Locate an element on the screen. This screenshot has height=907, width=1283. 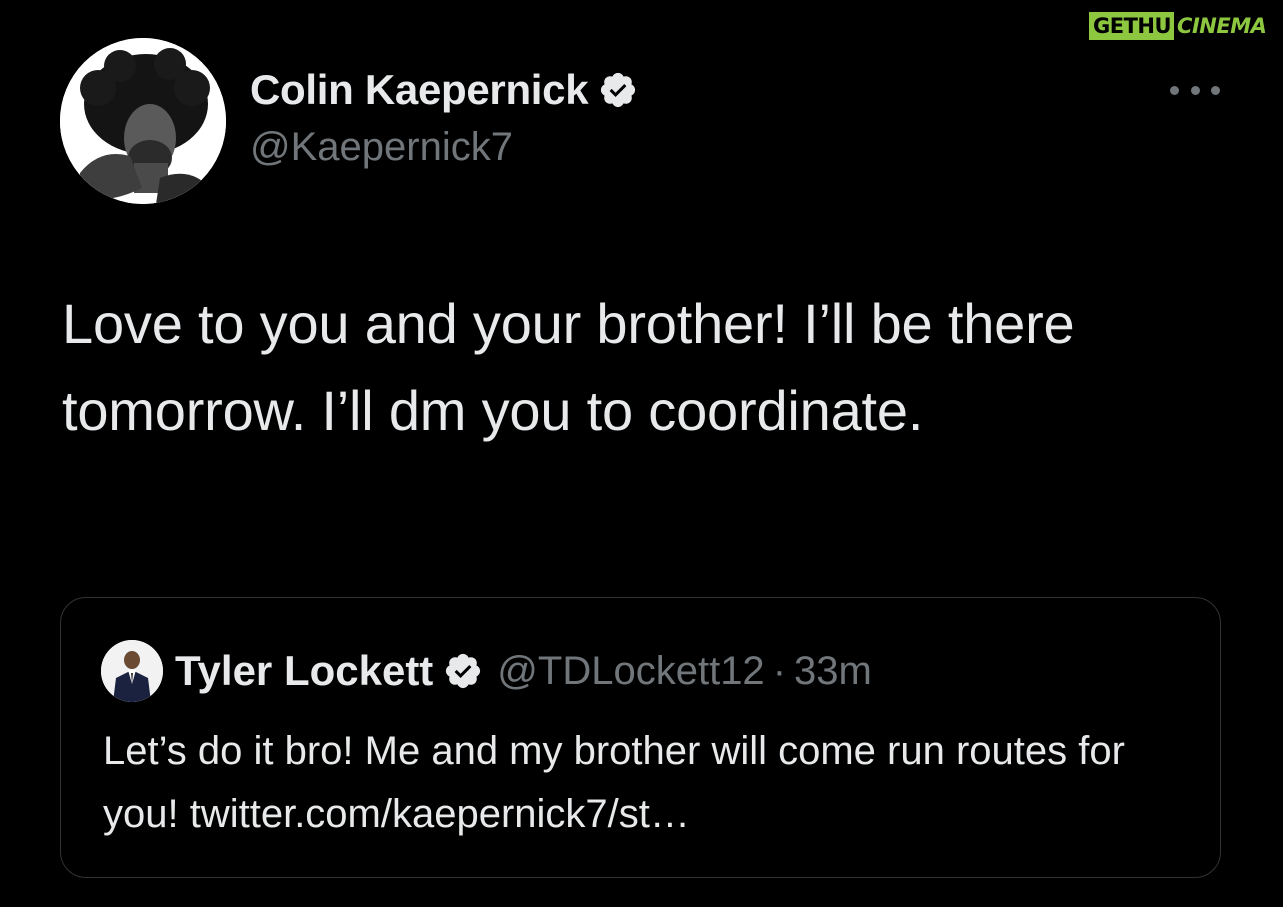
quoted-author-avatar is located at coordinates (132, 671).